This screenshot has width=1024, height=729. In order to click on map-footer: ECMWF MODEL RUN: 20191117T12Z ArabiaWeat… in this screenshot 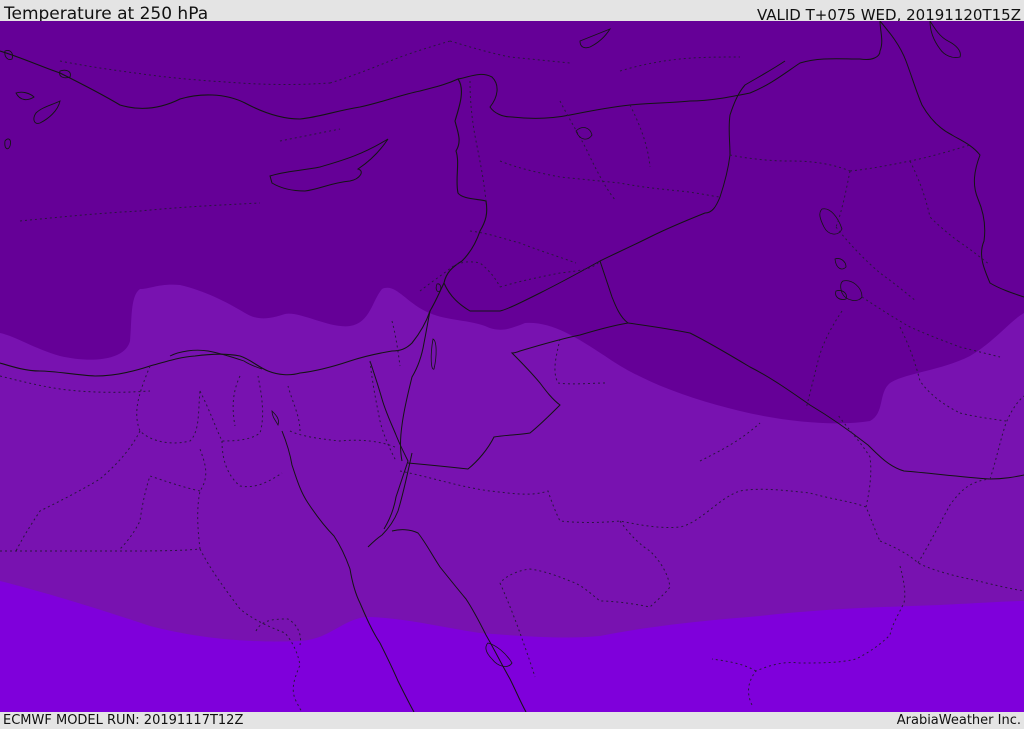, I will do `click(512, 720)`.